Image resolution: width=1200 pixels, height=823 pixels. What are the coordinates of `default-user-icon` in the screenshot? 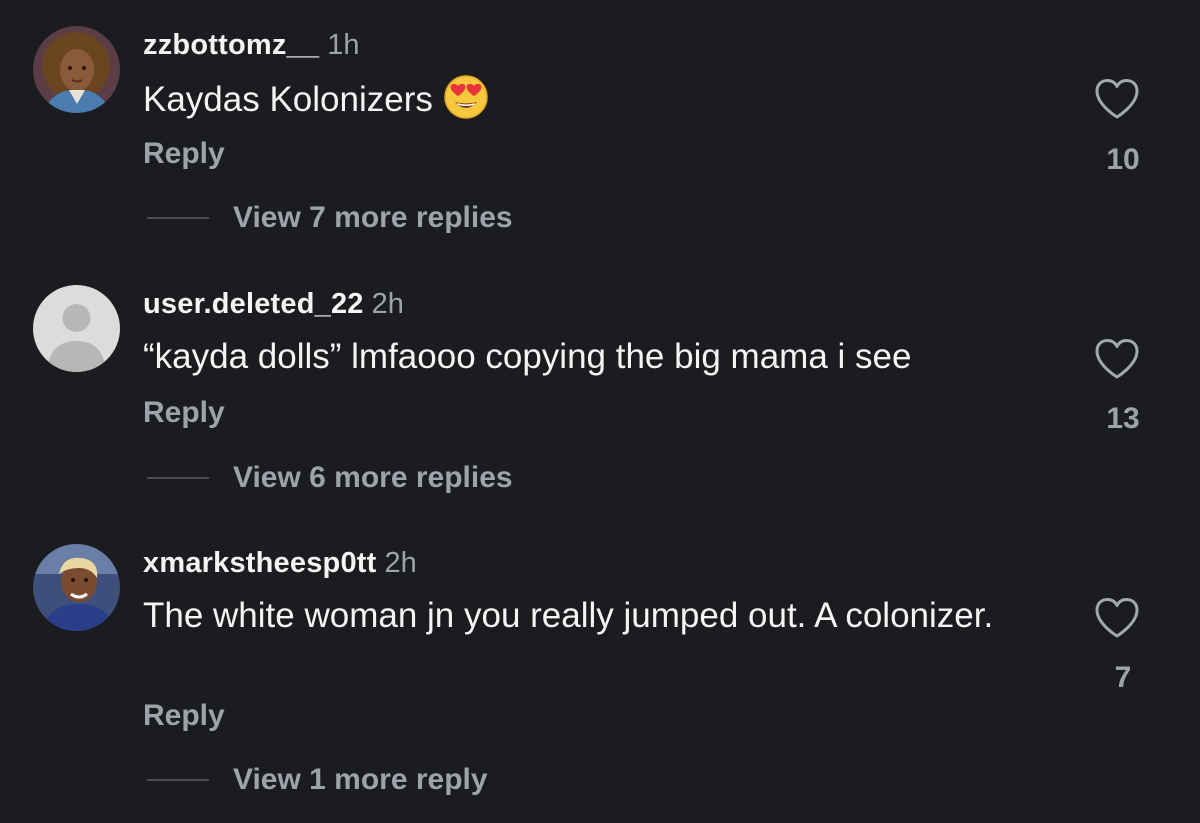 It's located at (76, 328).